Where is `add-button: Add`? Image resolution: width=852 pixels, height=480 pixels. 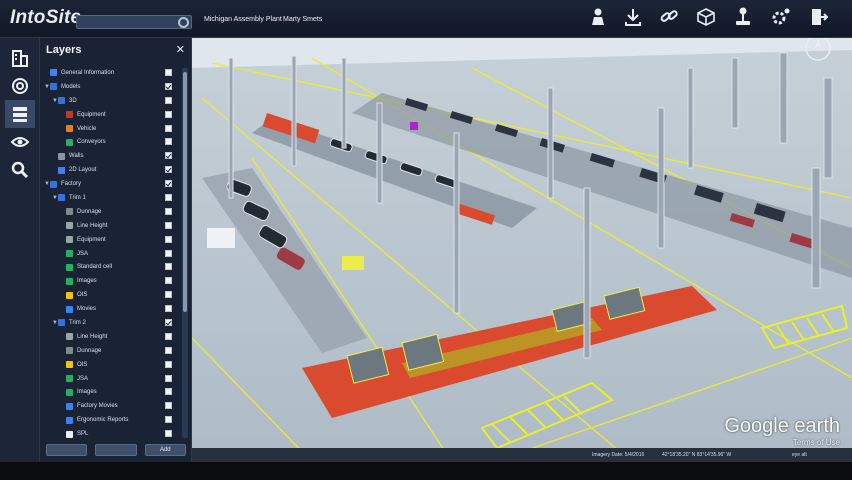 add-button: Add is located at coordinates (165, 450).